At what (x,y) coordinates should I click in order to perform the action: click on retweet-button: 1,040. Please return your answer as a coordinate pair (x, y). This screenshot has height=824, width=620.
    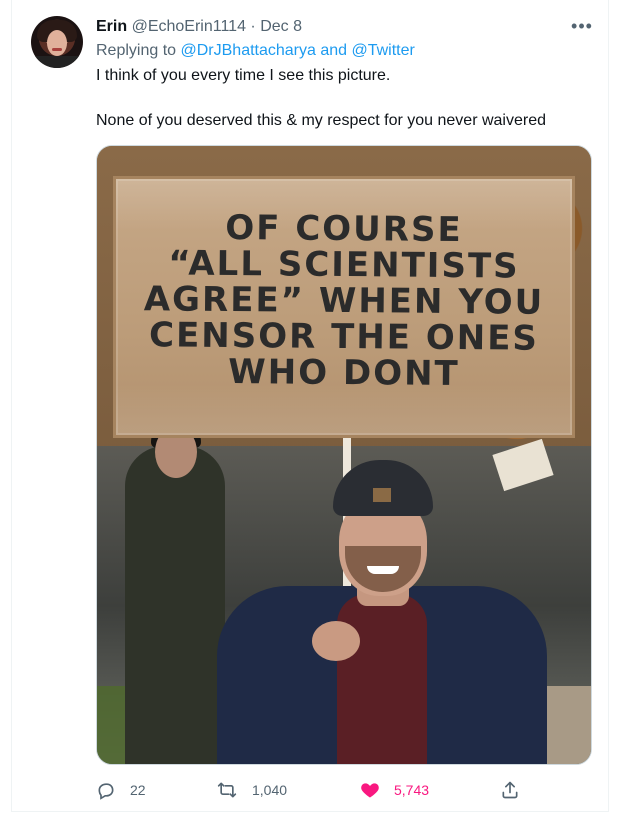
    Looking at the image, I should click on (251, 790).